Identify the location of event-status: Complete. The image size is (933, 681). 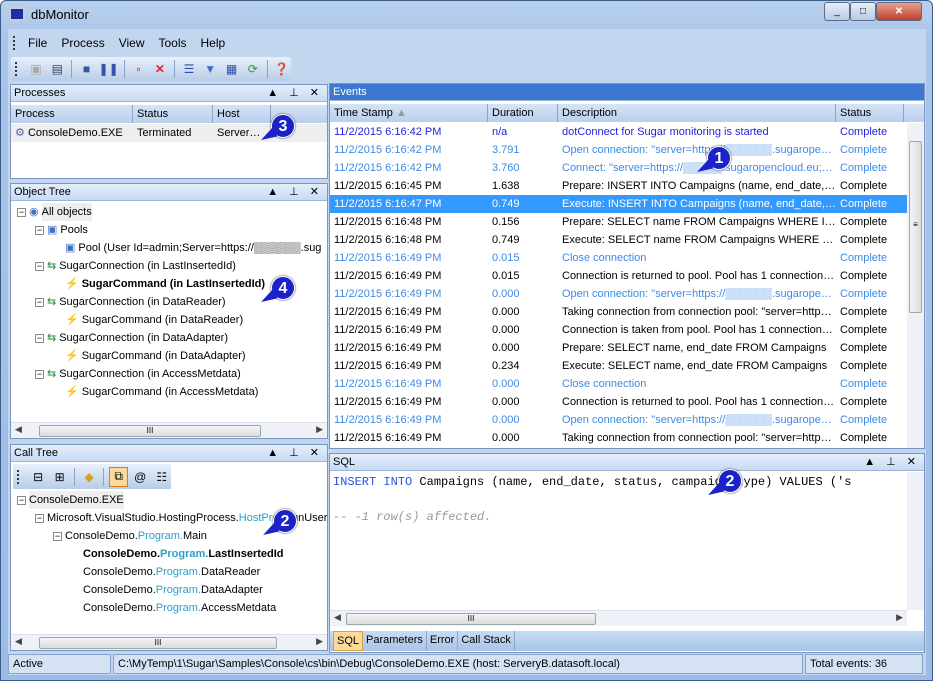
(864, 132).